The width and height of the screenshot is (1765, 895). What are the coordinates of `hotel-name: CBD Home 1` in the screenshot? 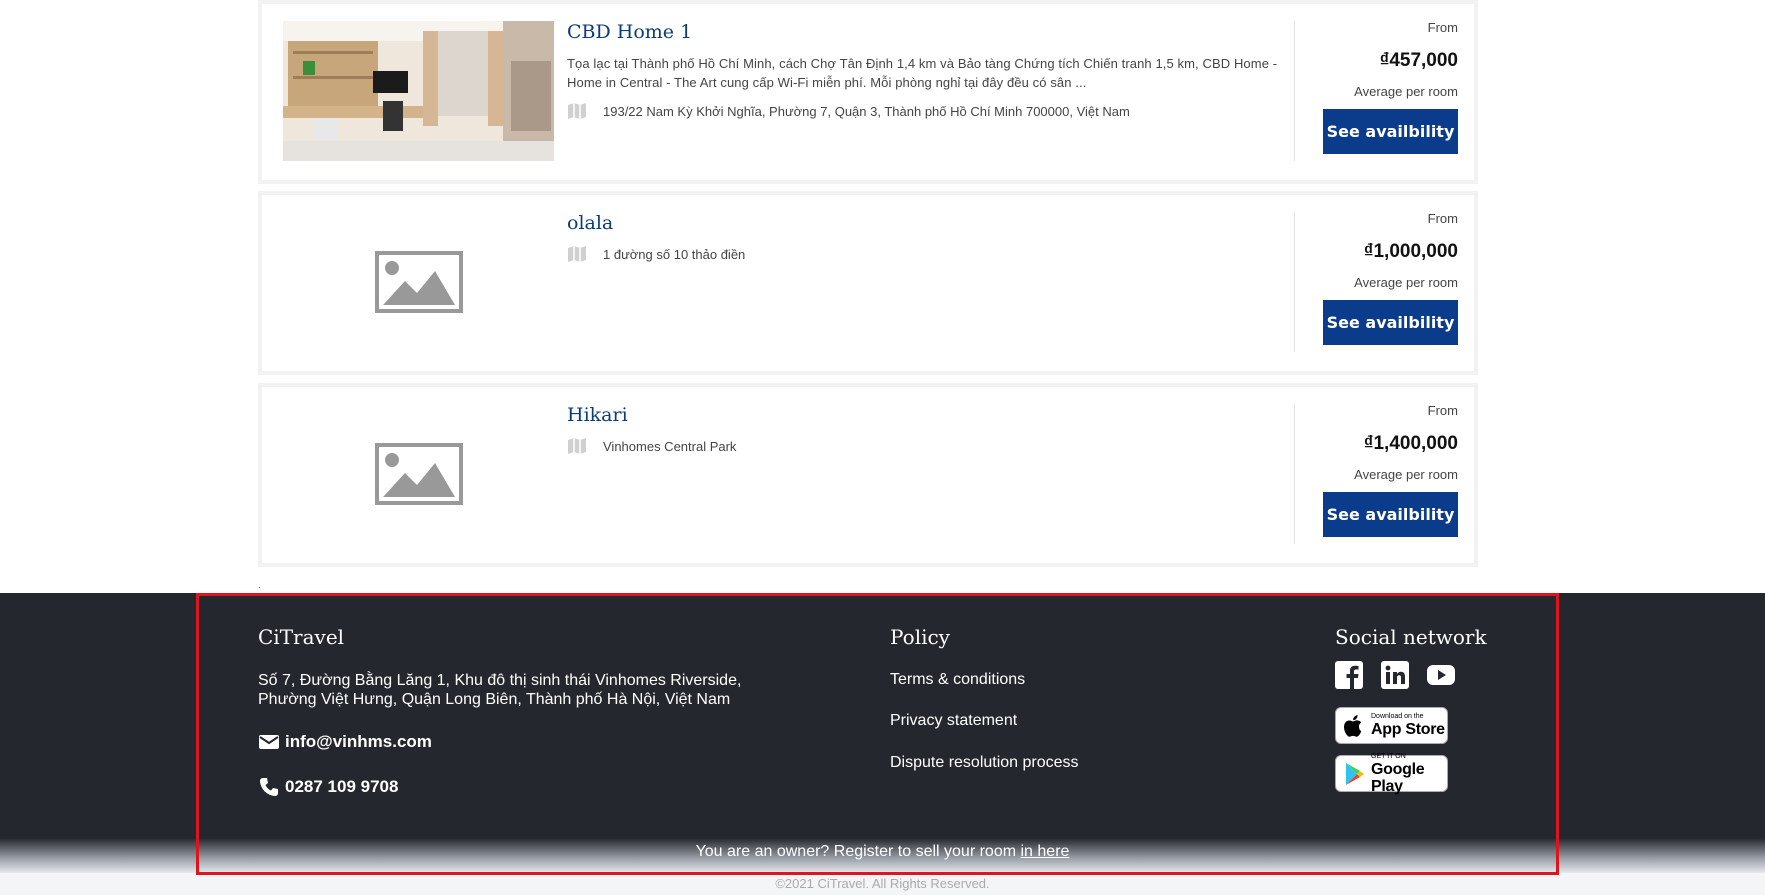 It's located at (927, 32).